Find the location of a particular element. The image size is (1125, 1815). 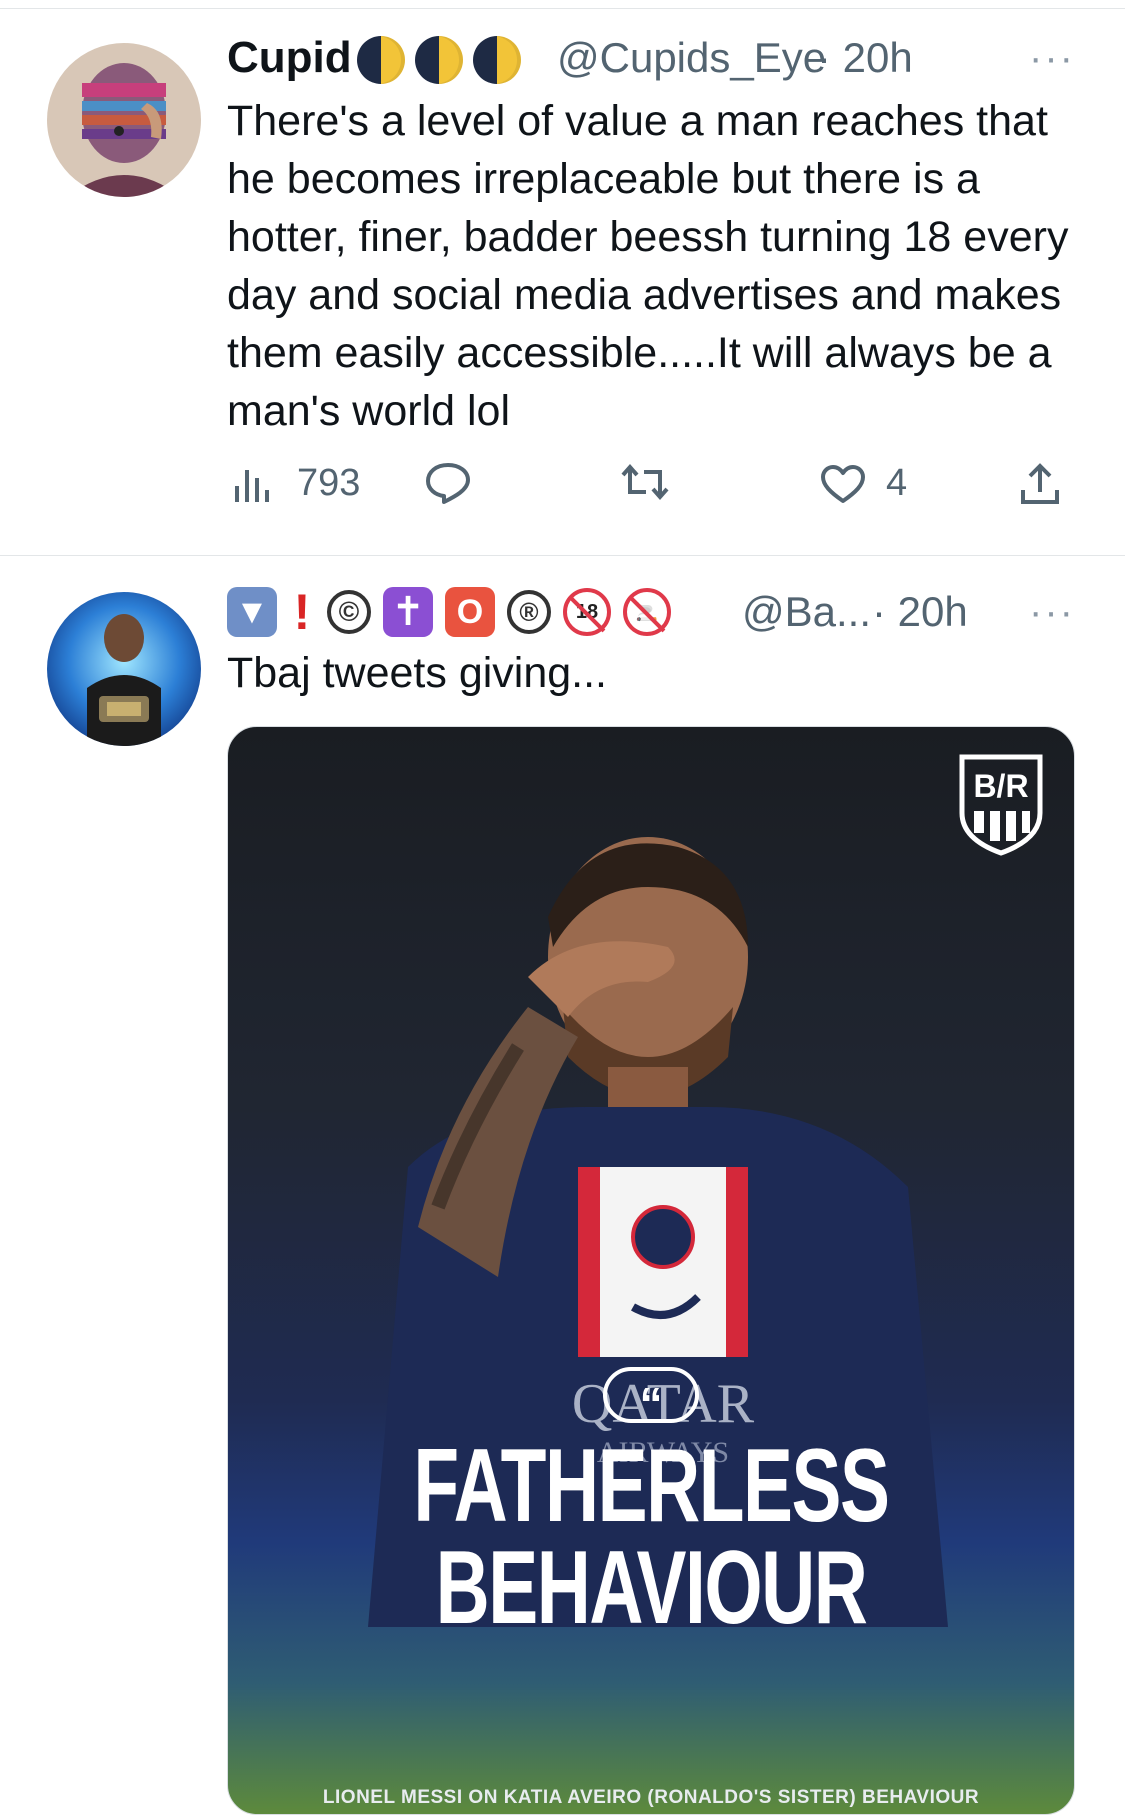

tweet-actions: 793 4 is located at coordinates (651, 492).